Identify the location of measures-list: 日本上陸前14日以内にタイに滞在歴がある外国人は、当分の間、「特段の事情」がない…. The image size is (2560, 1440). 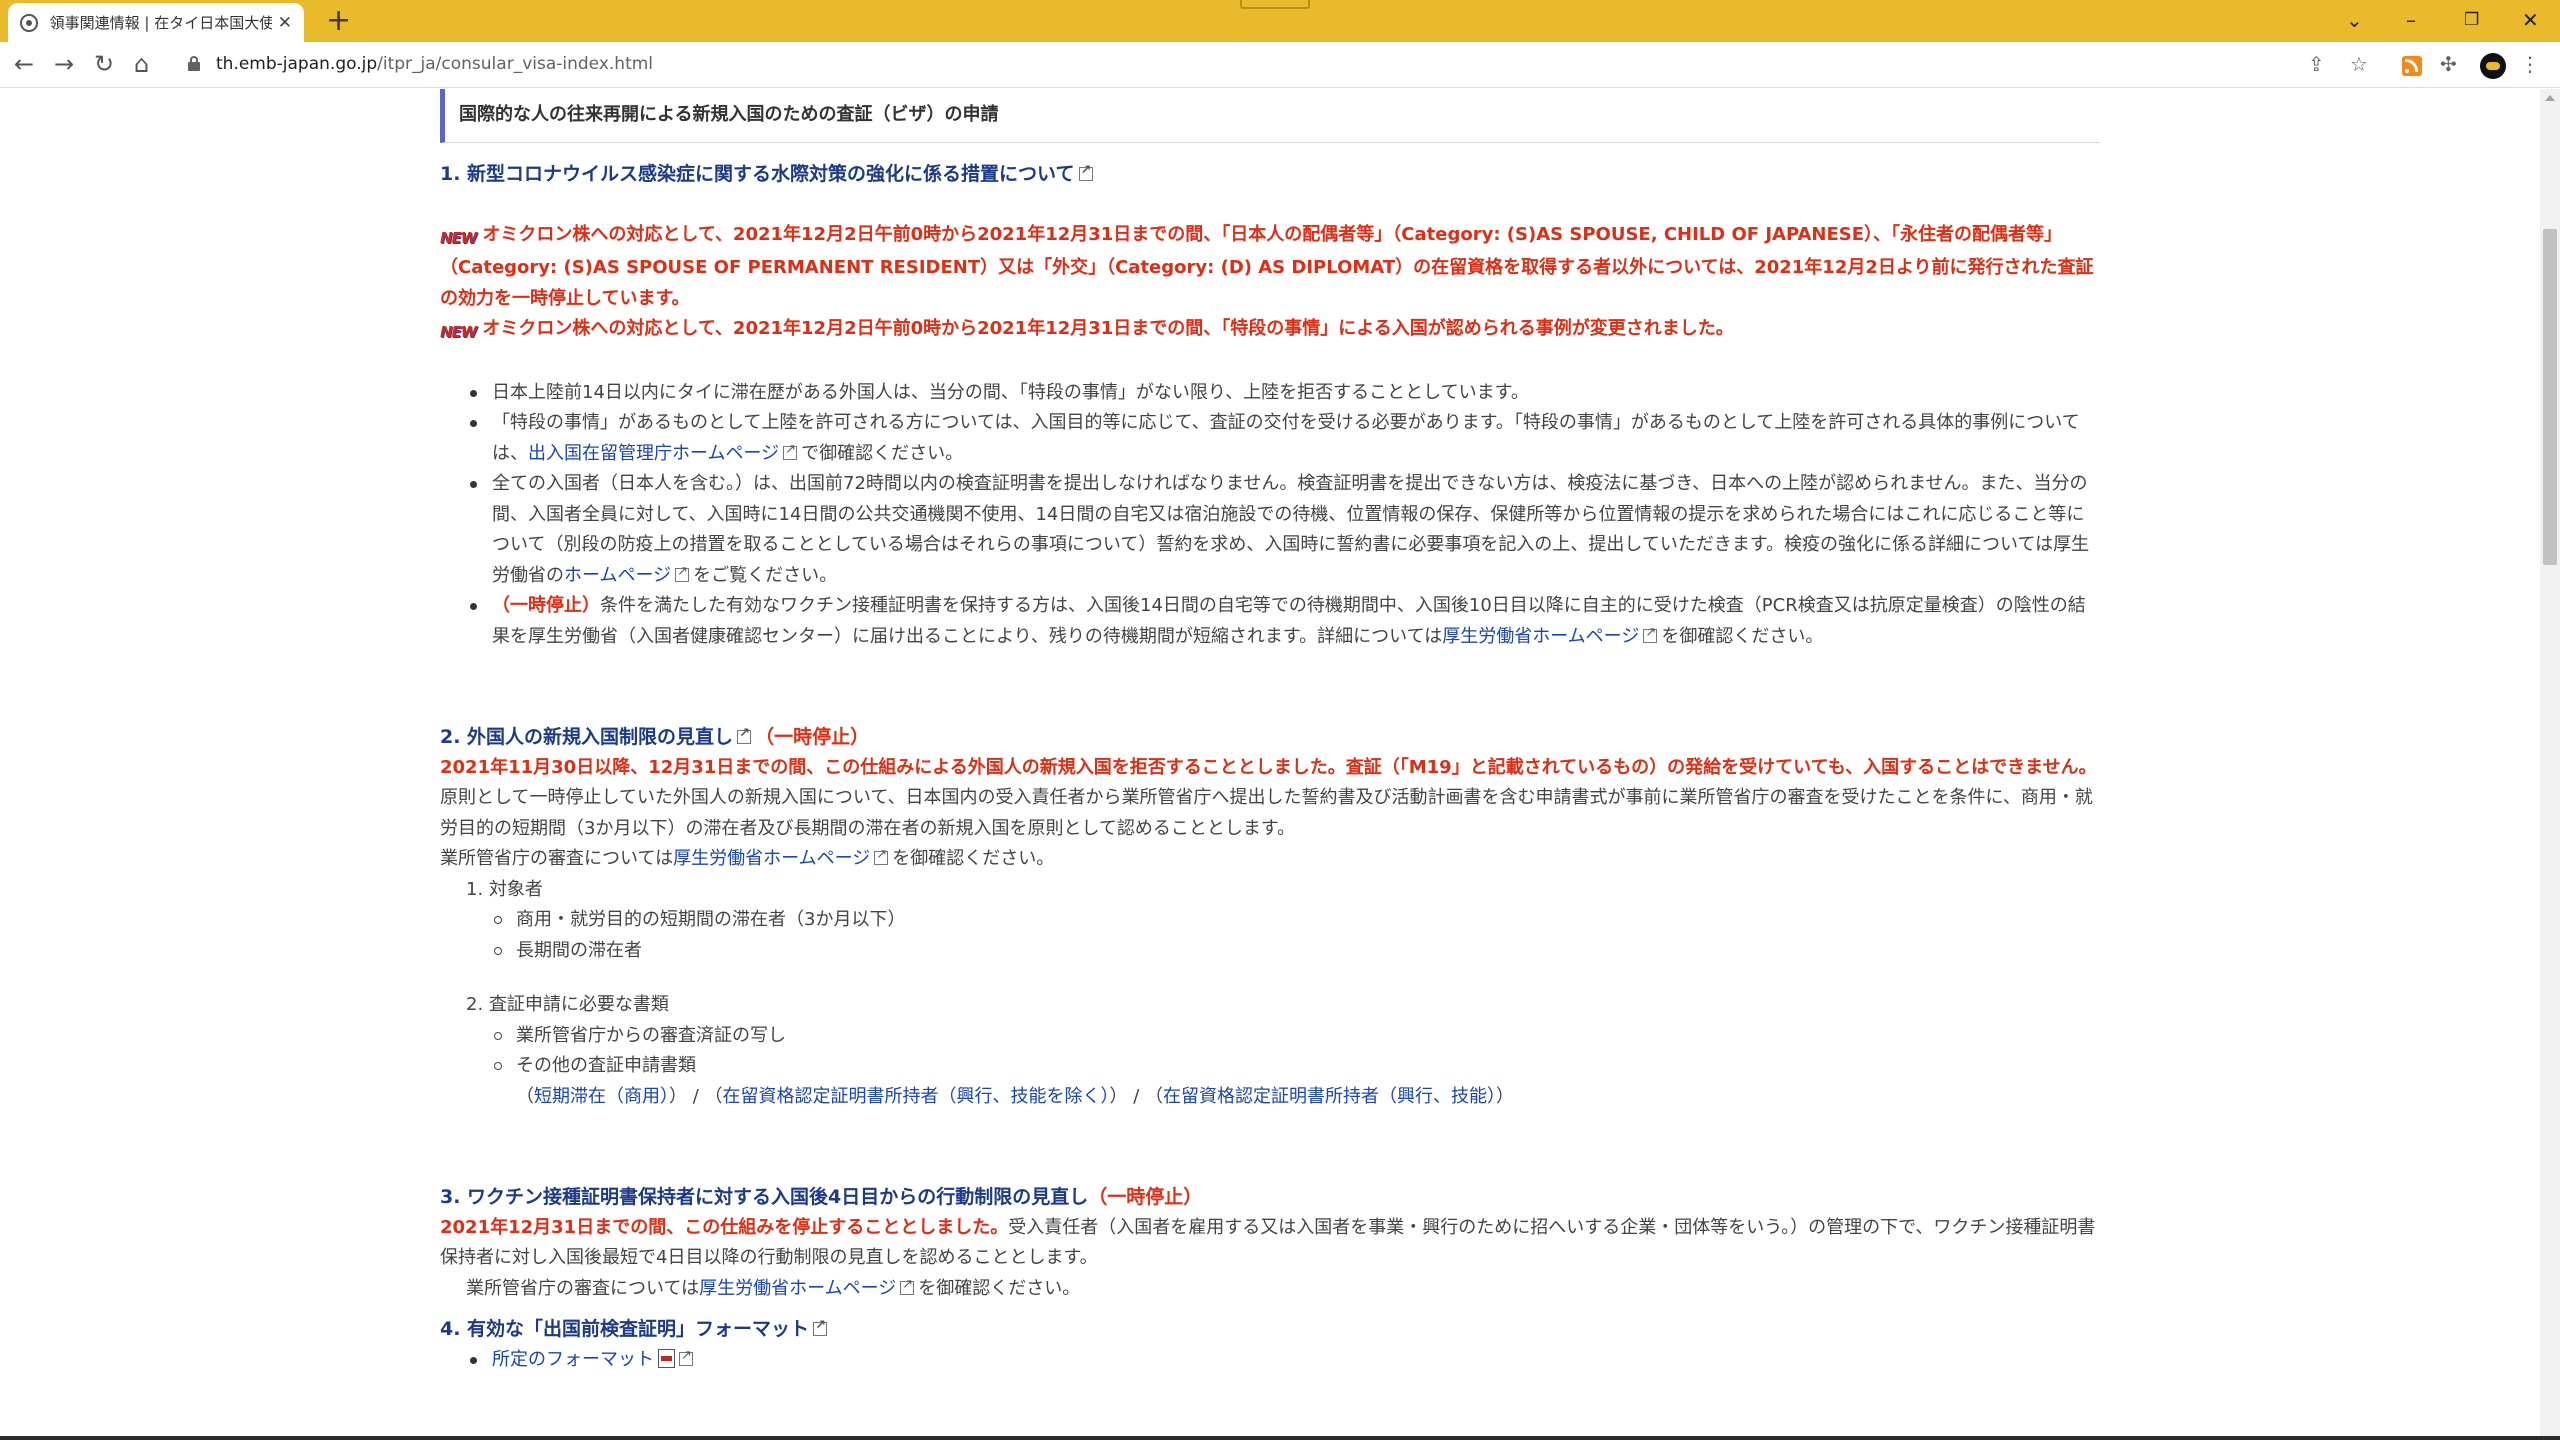
(1284, 515).